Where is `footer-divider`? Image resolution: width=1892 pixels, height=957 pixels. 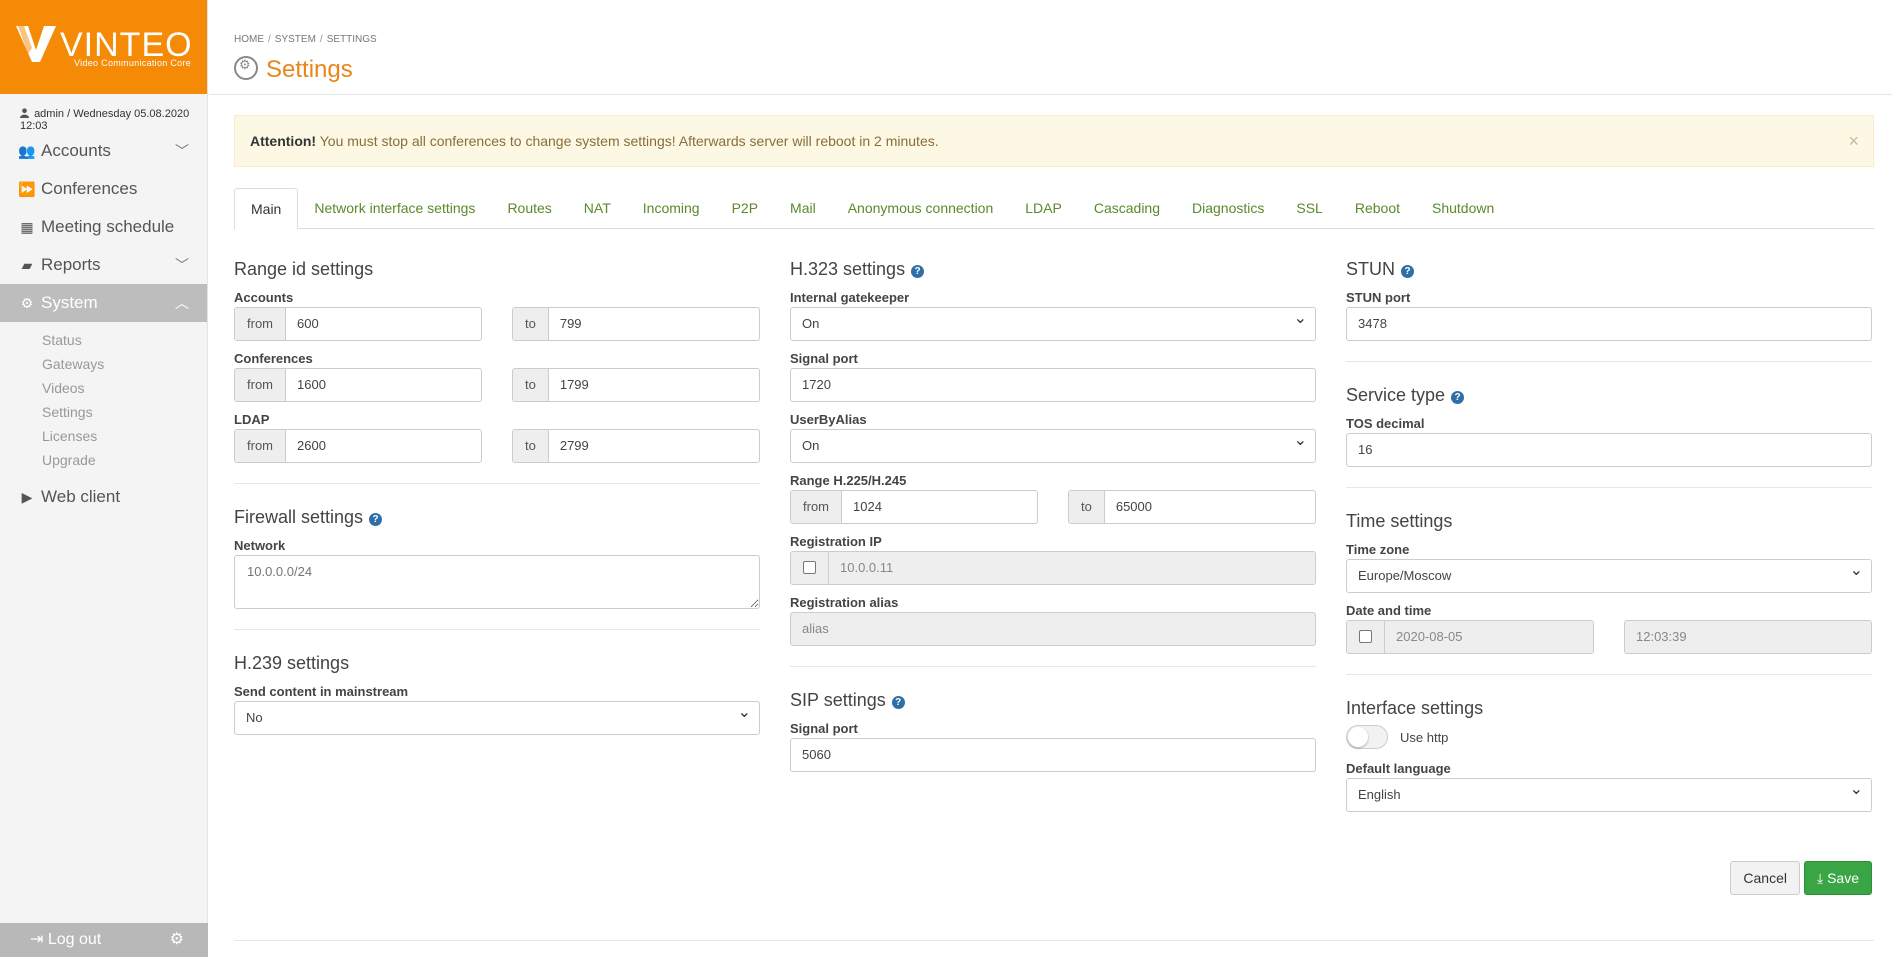 footer-divider is located at coordinates (1054, 940).